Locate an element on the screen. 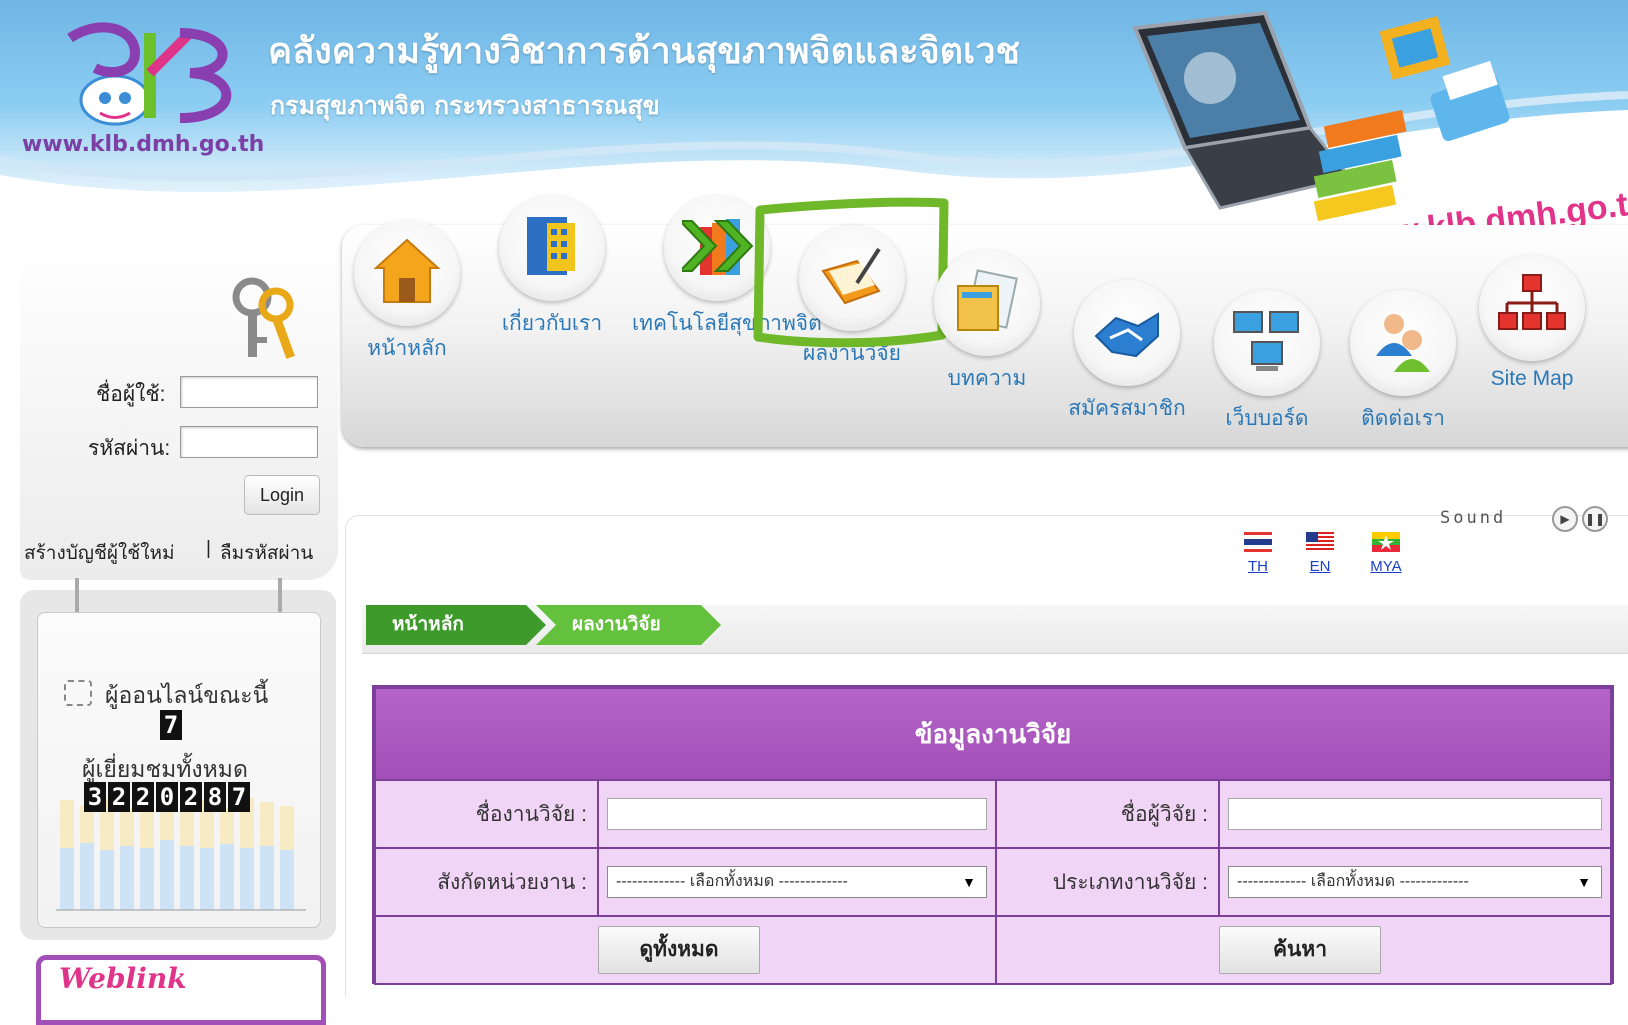 This screenshot has width=1628, height=1025. nav-label: Site Map is located at coordinates (1532, 378).